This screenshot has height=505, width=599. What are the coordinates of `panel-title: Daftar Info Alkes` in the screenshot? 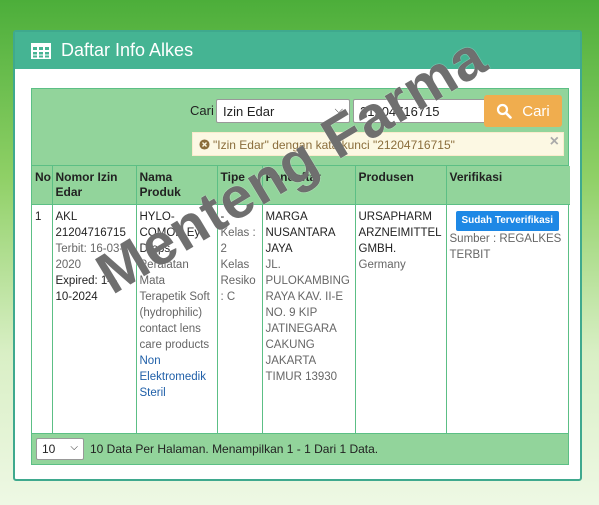 It's located at (127, 50).